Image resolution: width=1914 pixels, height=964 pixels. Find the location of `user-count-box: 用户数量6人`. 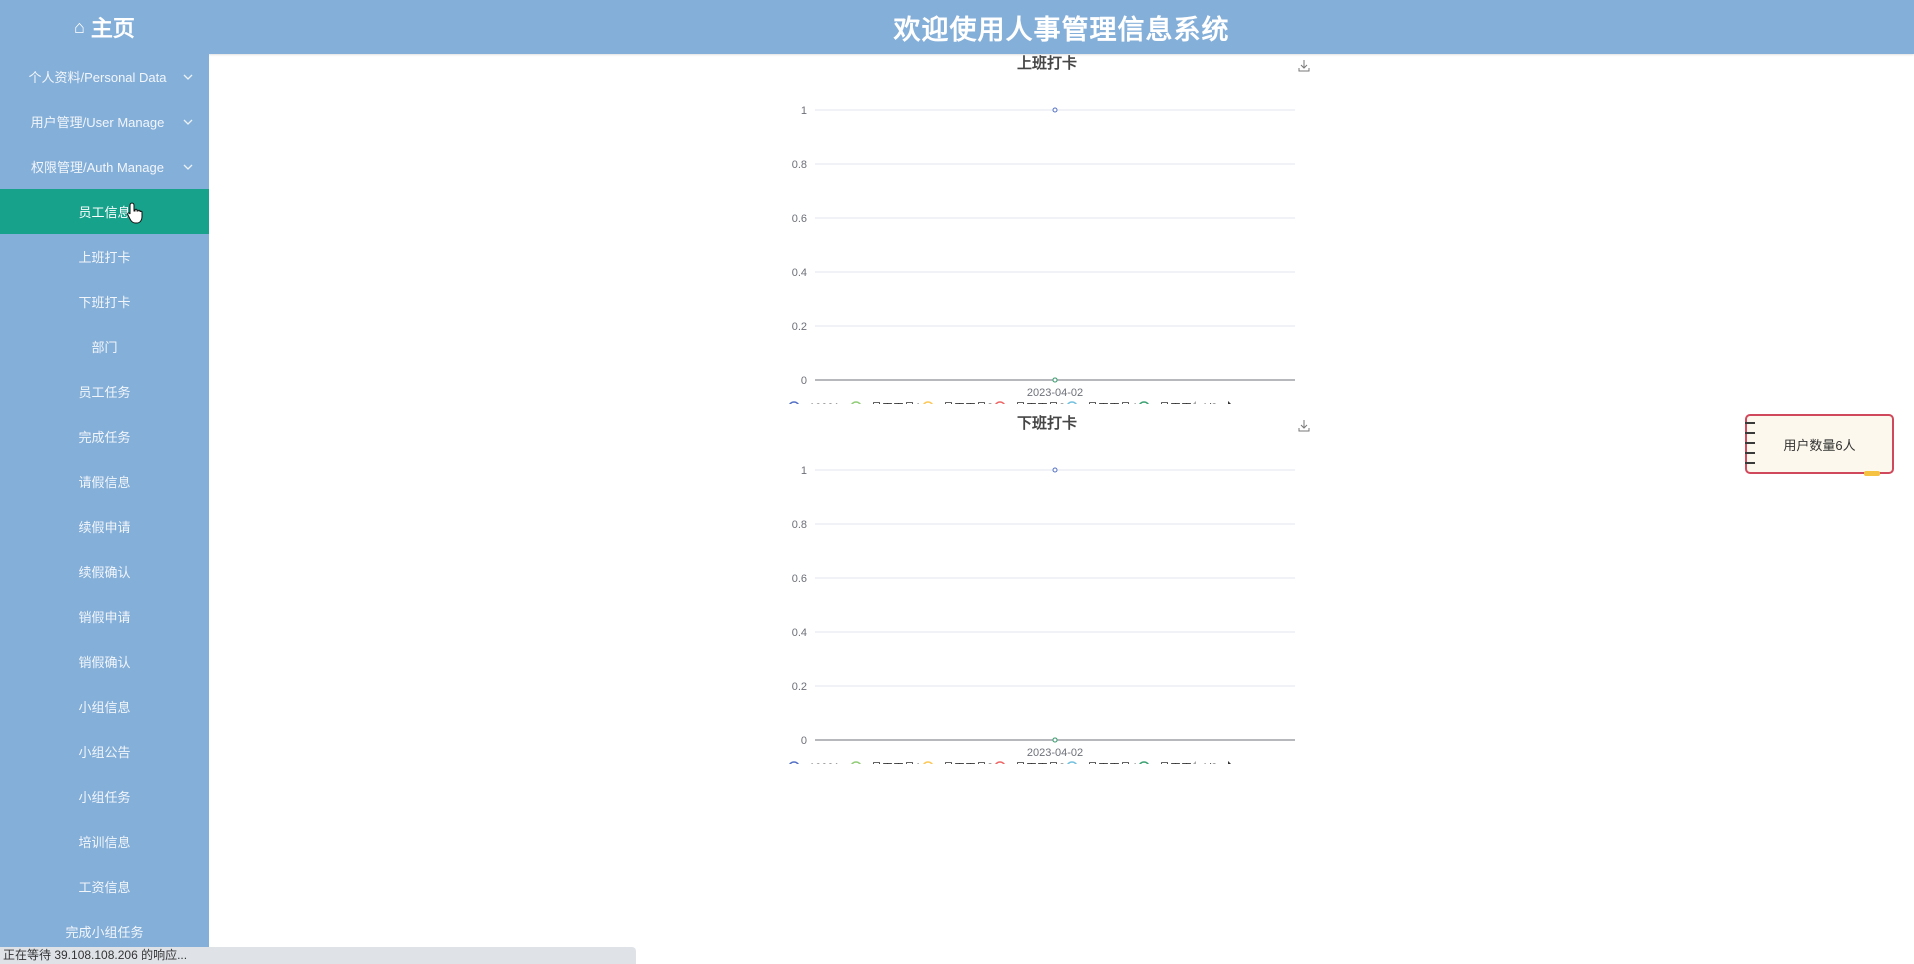

user-count-box: 用户数量6人 is located at coordinates (1819, 445).